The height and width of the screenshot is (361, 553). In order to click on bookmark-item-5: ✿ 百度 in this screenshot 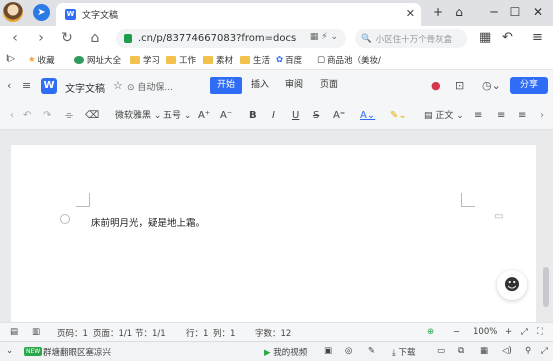, I will do `click(289, 60)`.